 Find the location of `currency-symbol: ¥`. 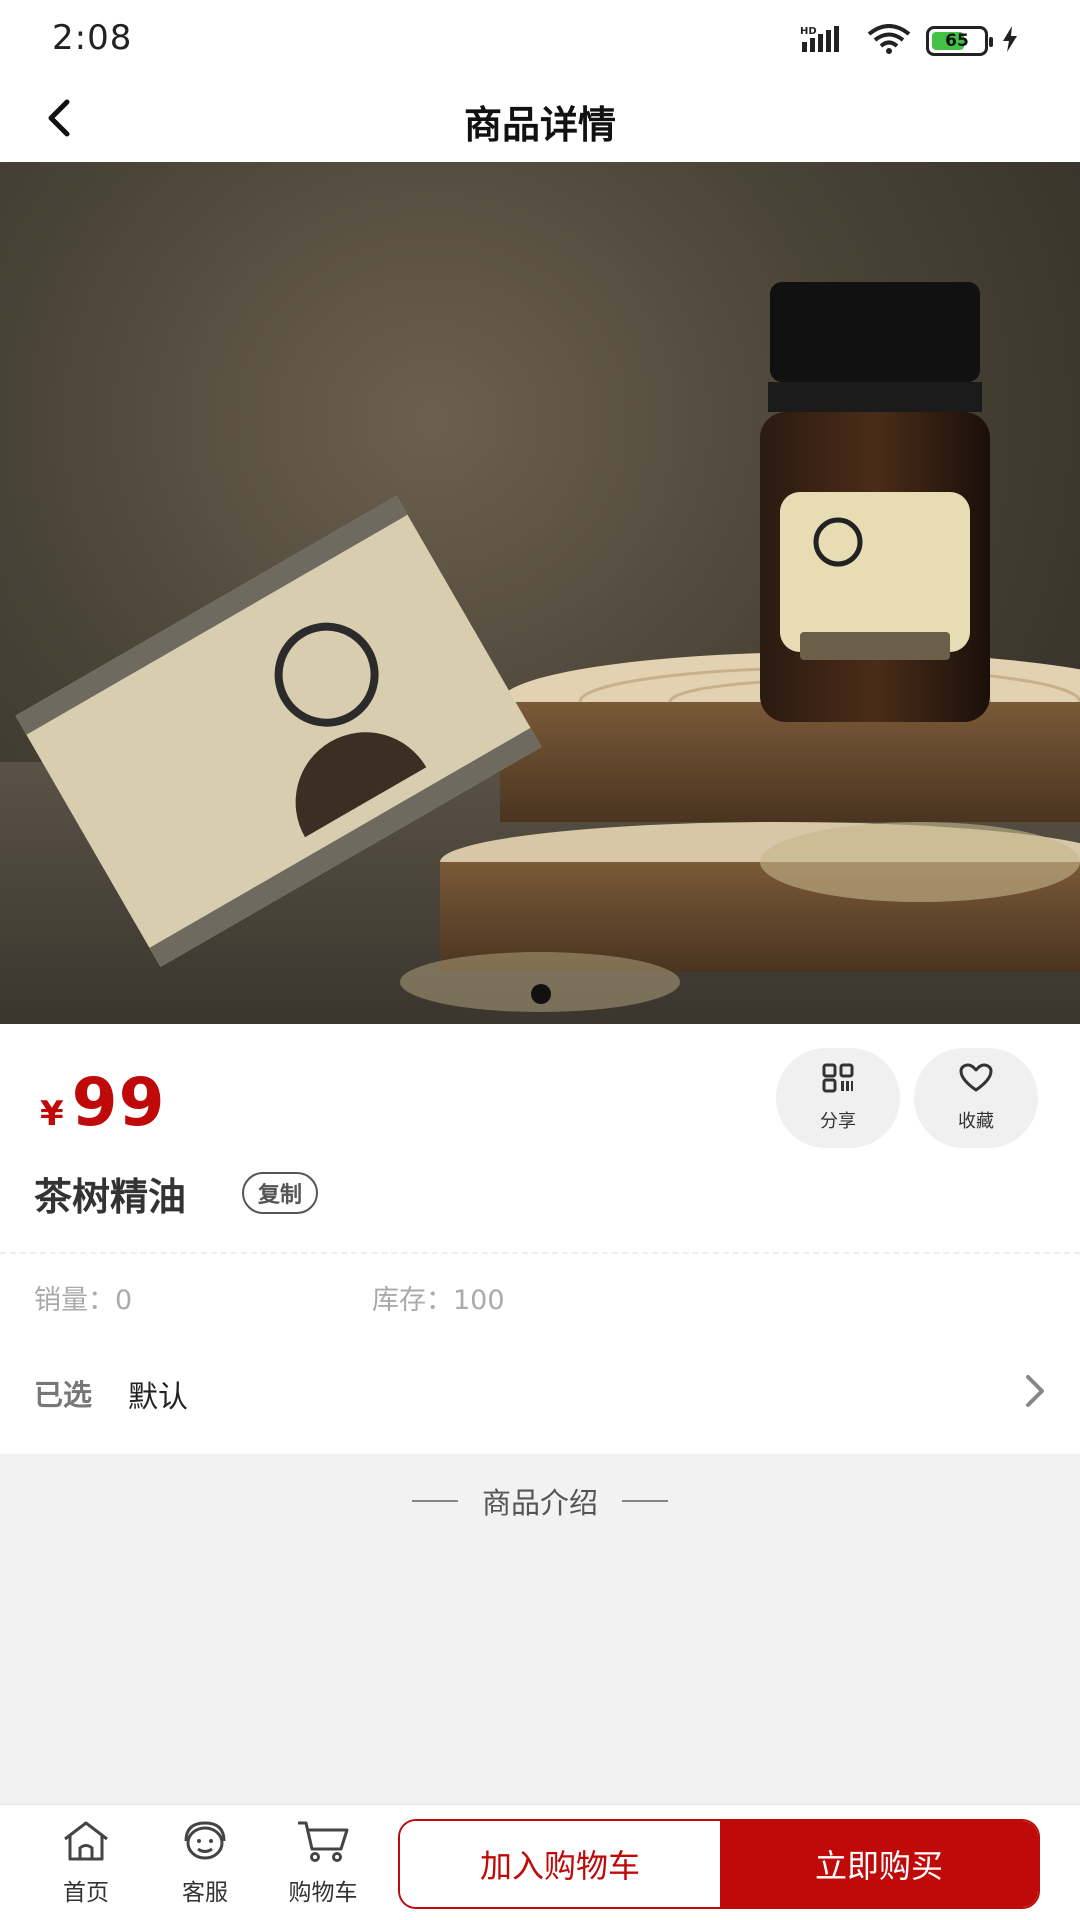

currency-symbol: ¥ is located at coordinates (52, 1114).